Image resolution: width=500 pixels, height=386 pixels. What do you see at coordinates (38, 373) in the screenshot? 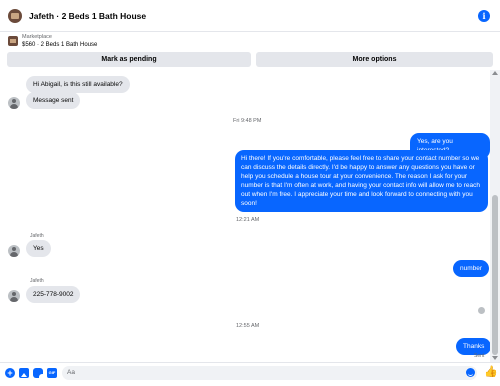
I see `sticker-icon` at bounding box center [38, 373].